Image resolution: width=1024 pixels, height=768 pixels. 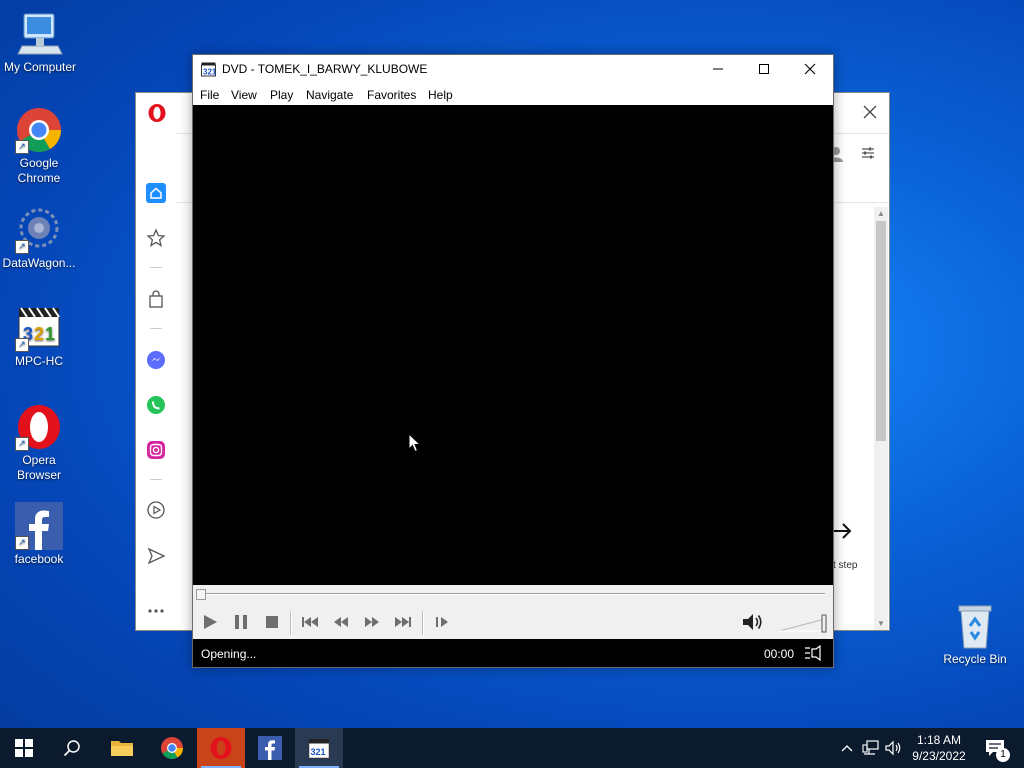 I want to click on taskbar-mpc-hc: 321, so click(x=319, y=748).